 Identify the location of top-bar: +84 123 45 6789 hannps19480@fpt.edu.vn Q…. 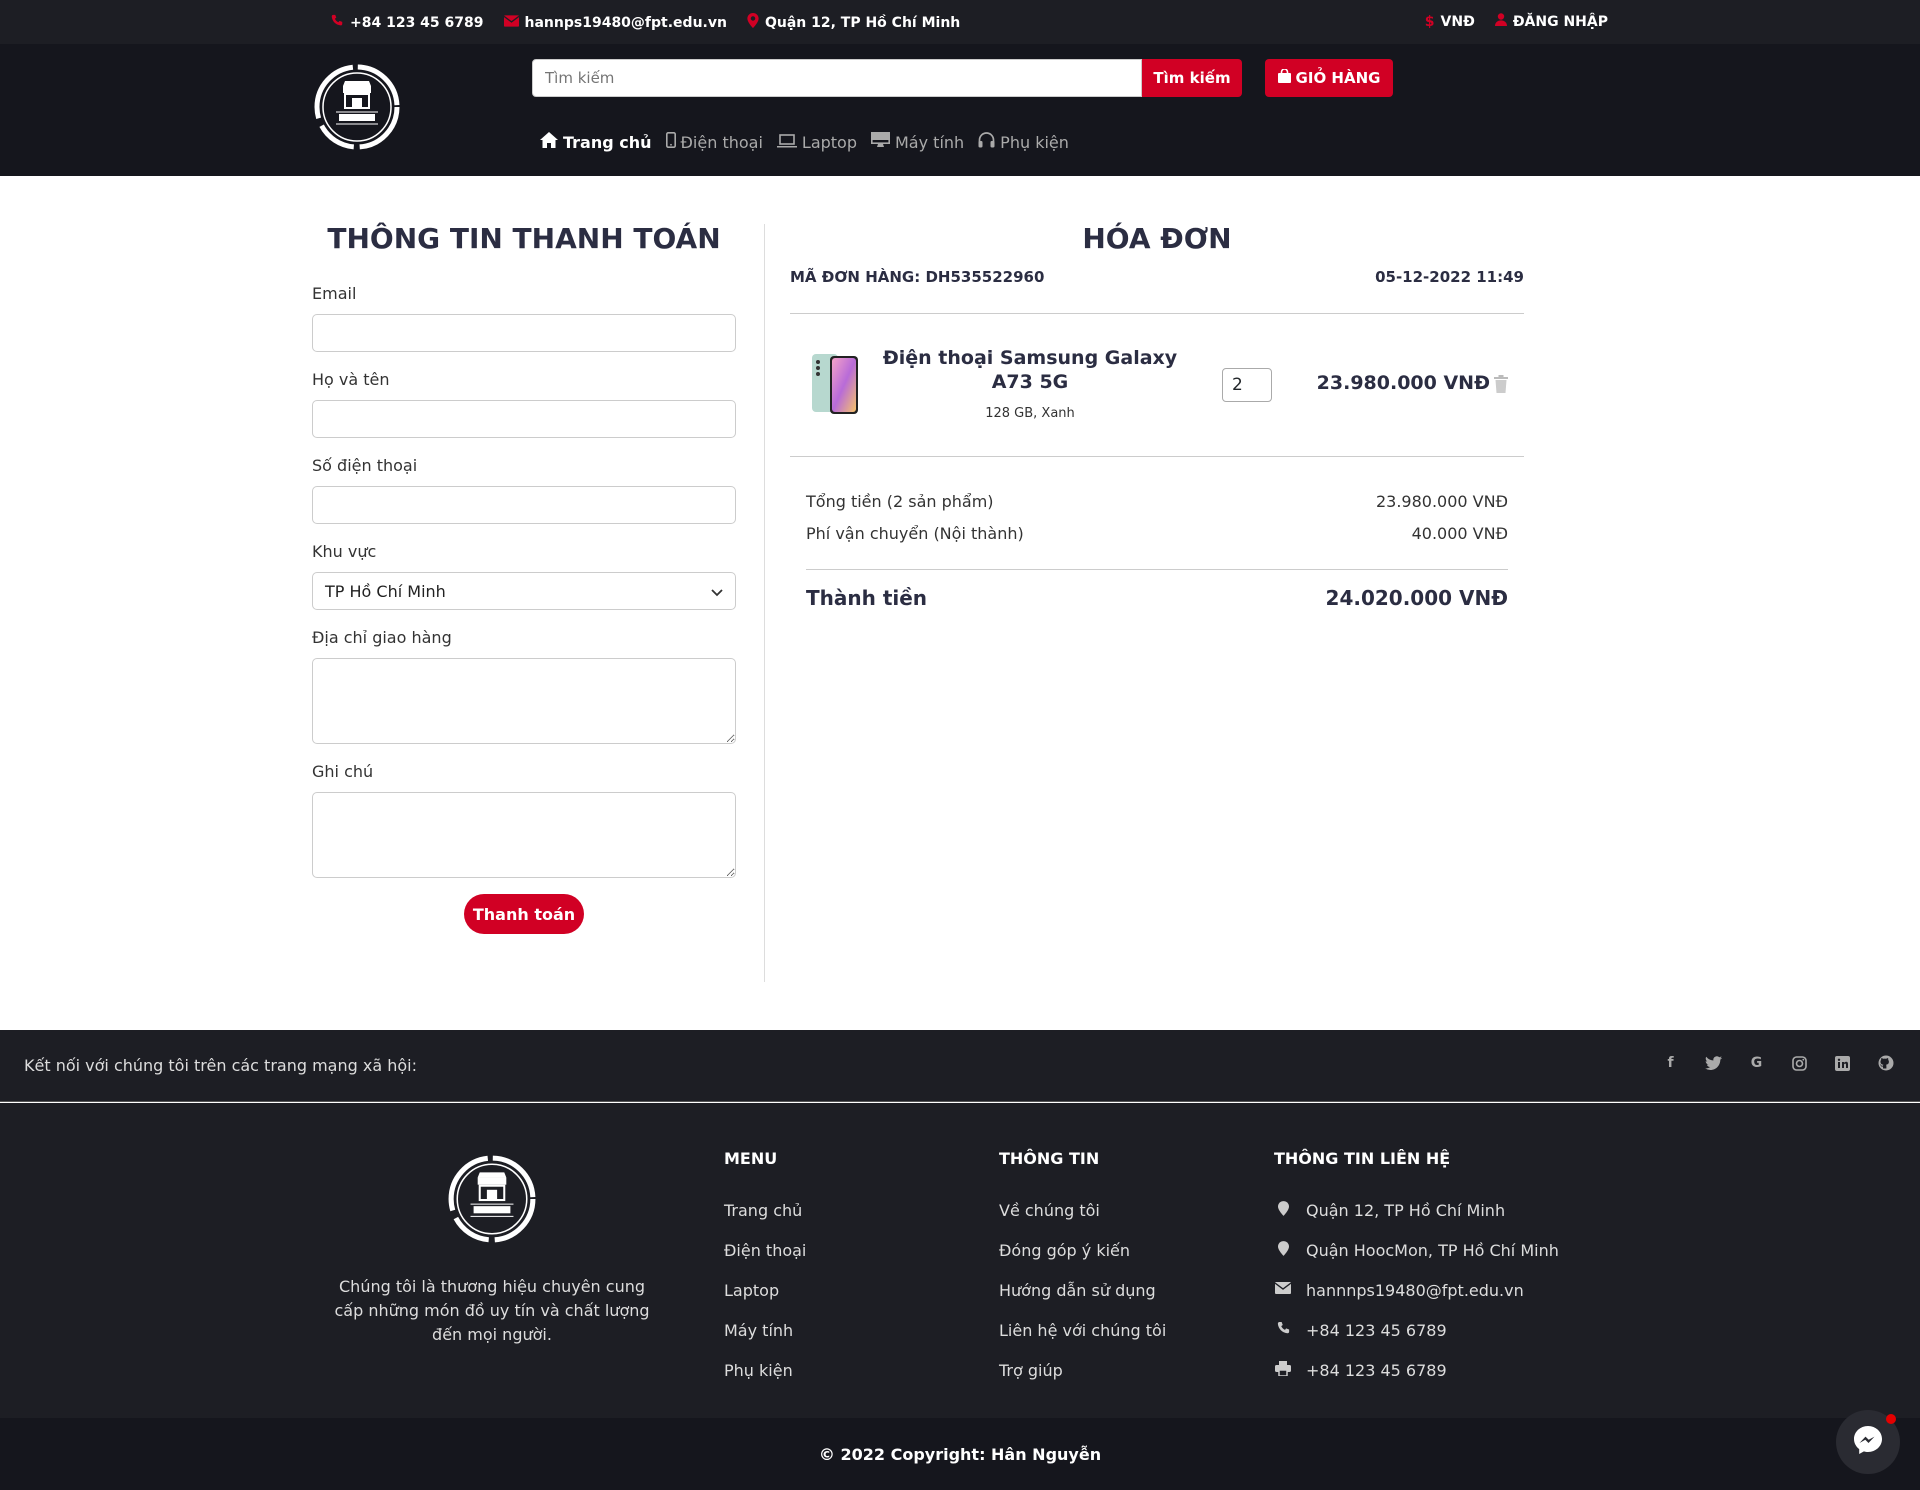
(960, 22).